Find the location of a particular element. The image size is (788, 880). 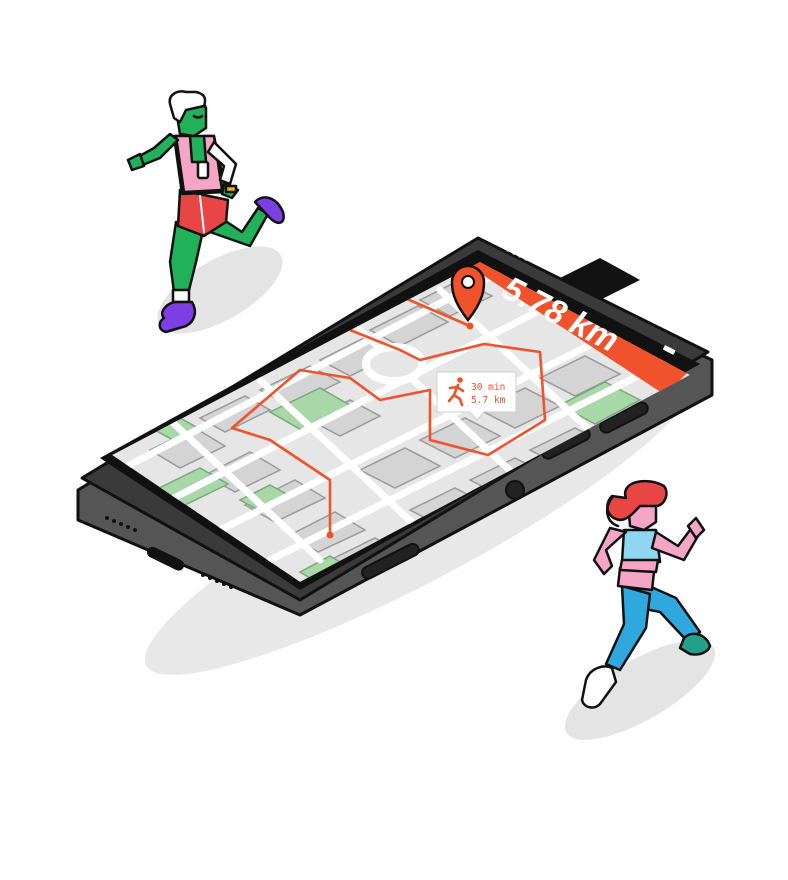

route-start-dot is located at coordinates (330, 535).